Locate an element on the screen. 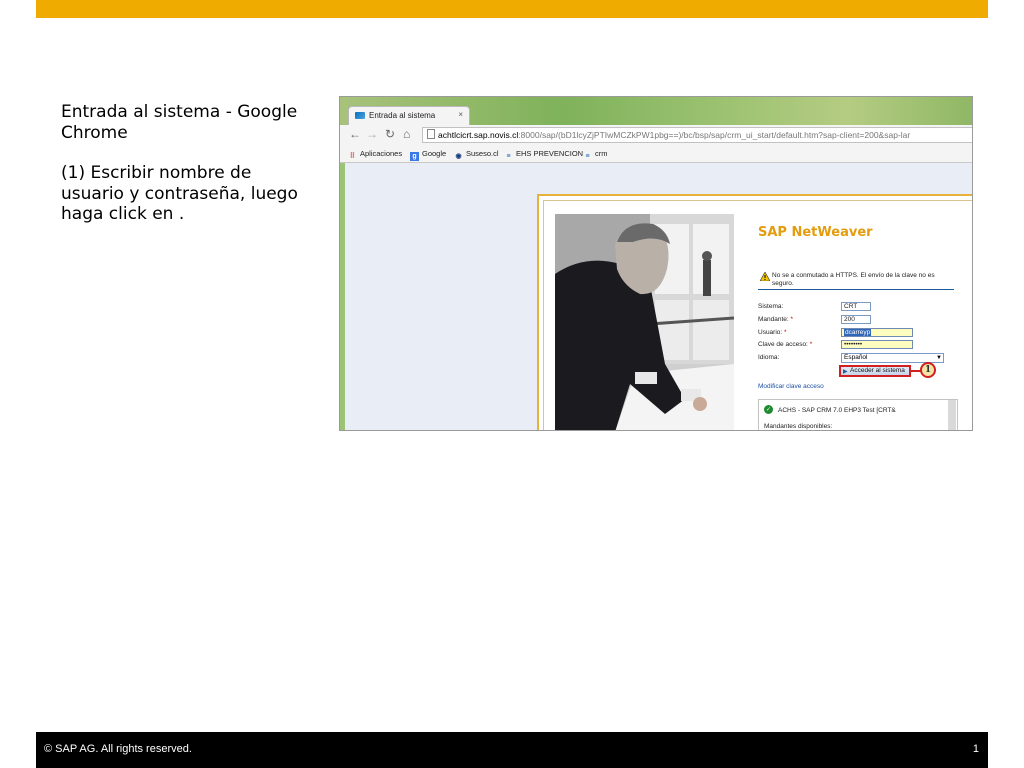  forward-icon: → is located at coordinates (372, 134).